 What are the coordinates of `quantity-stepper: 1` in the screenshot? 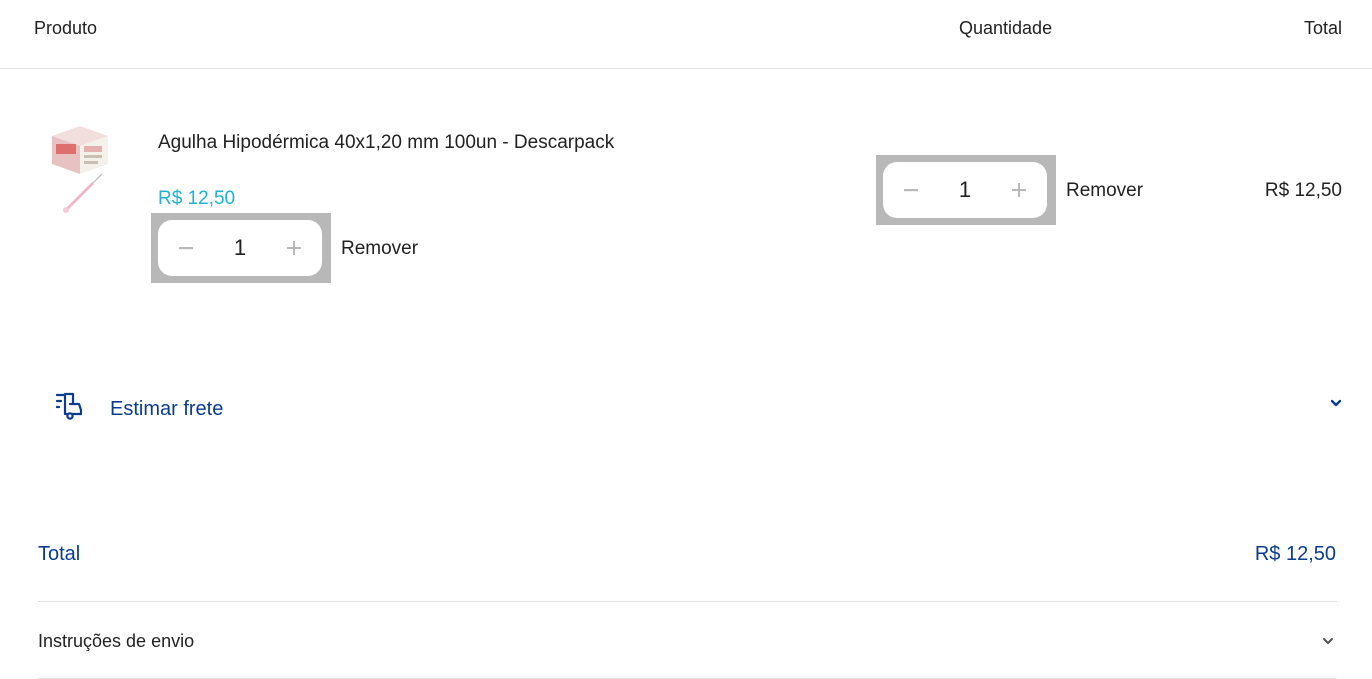 It's located at (966, 190).